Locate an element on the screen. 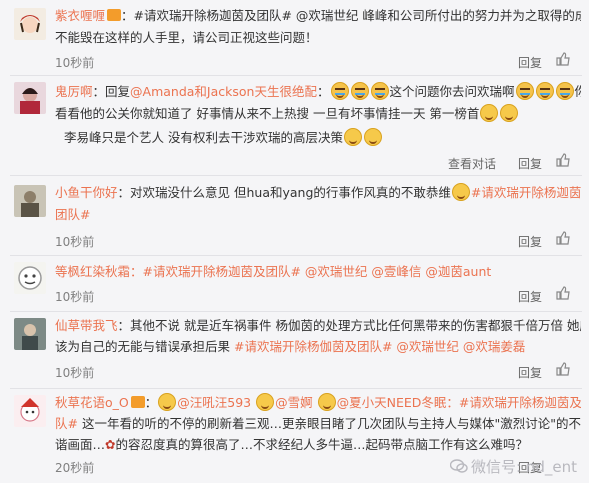 This screenshot has width=589, height=483. watermark-text: 微信号: nd_ent is located at coordinates (524, 467).